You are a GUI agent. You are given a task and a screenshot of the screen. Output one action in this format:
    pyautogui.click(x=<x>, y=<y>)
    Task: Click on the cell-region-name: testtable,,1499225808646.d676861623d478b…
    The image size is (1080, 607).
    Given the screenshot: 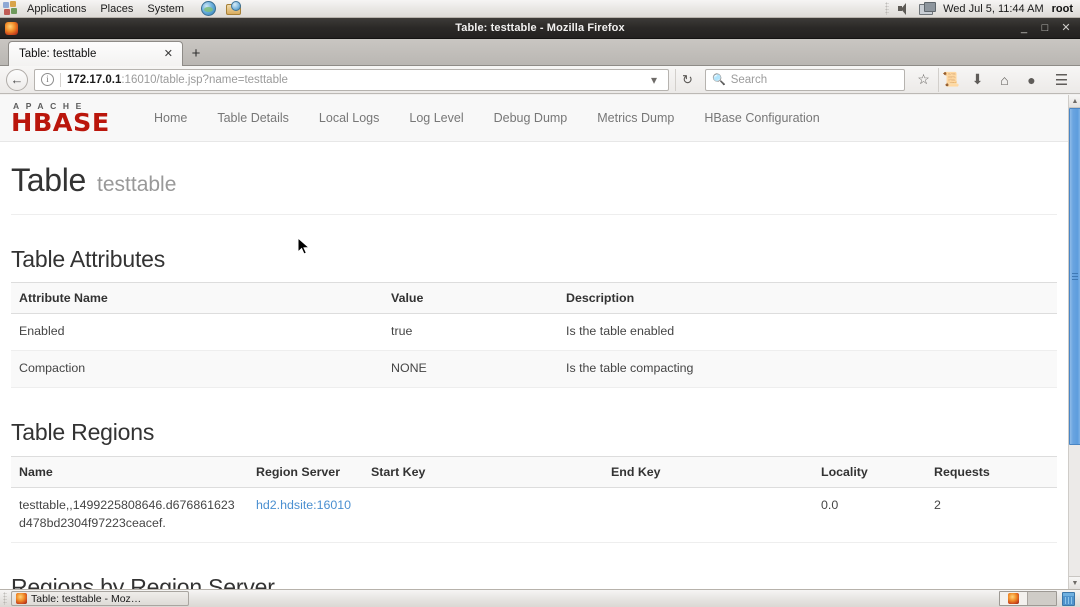 What is the action you would take?
    pyautogui.click(x=129, y=515)
    